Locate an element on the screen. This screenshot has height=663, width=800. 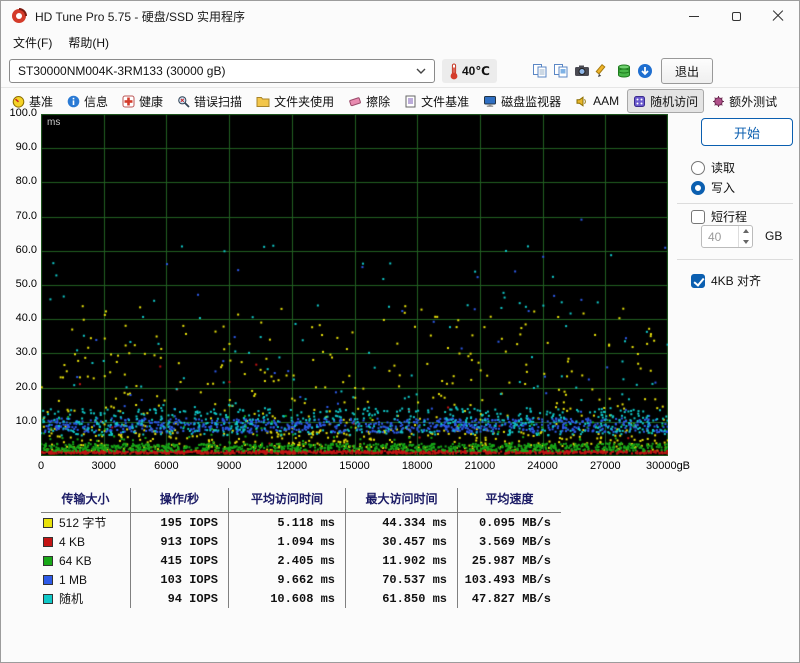
align-4kb-label: 4KB 对齐 is located at coordinates (736, 281).